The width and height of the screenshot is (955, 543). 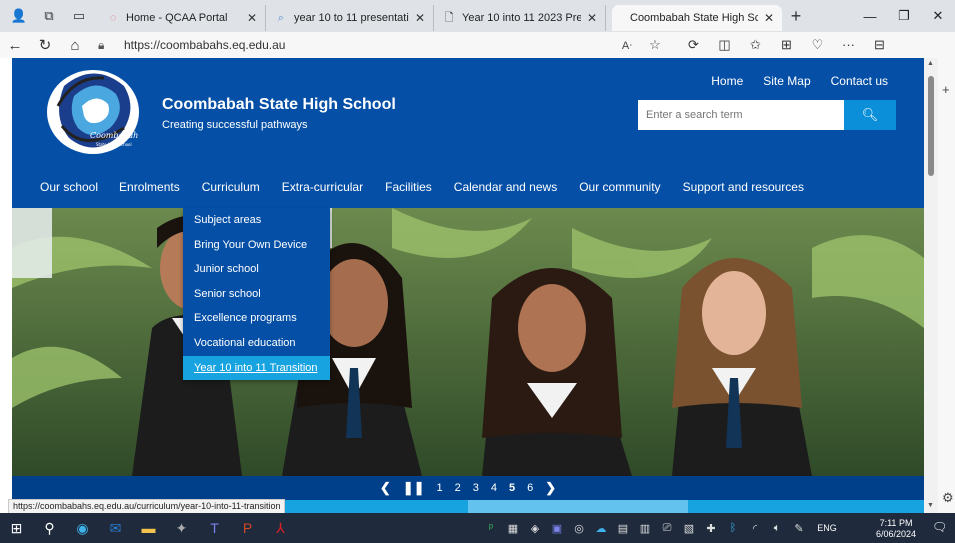 I want to click on logo-subtext: State High School, so click(x=114, y=144).